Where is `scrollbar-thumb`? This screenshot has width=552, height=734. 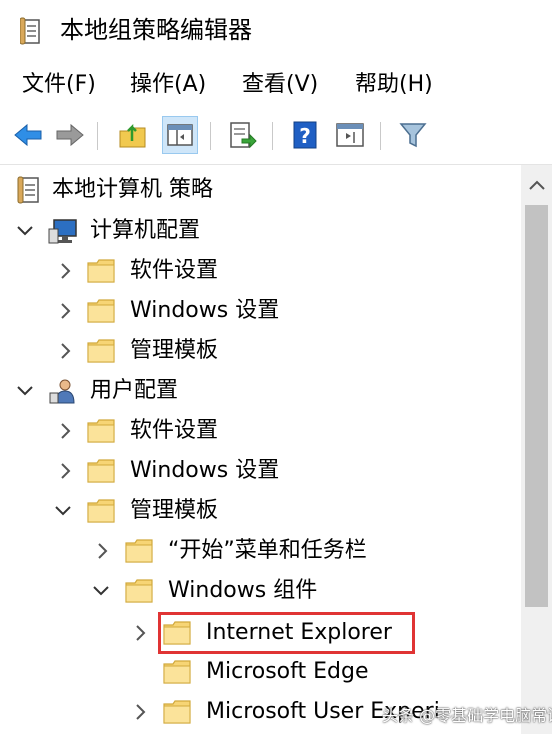
scrollbar-thumb is located at coordinates (536, 406).